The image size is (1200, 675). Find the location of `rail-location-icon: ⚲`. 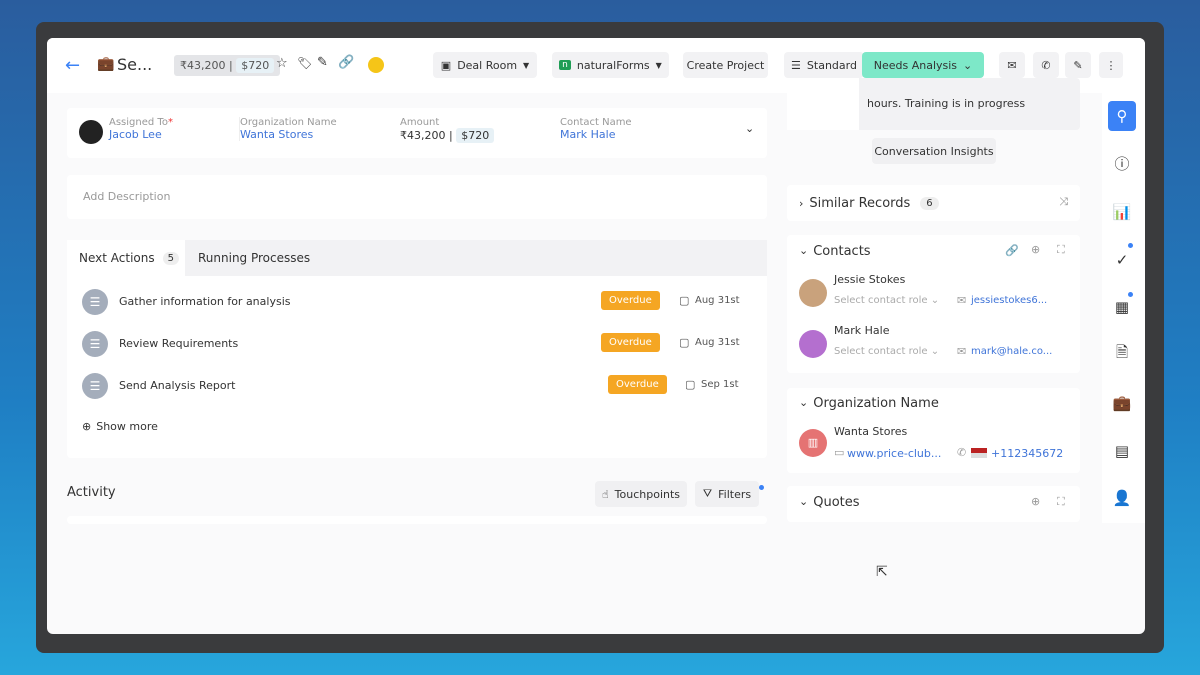

rail-location-icon: ⚲ is located at coordinates (1122, 116).